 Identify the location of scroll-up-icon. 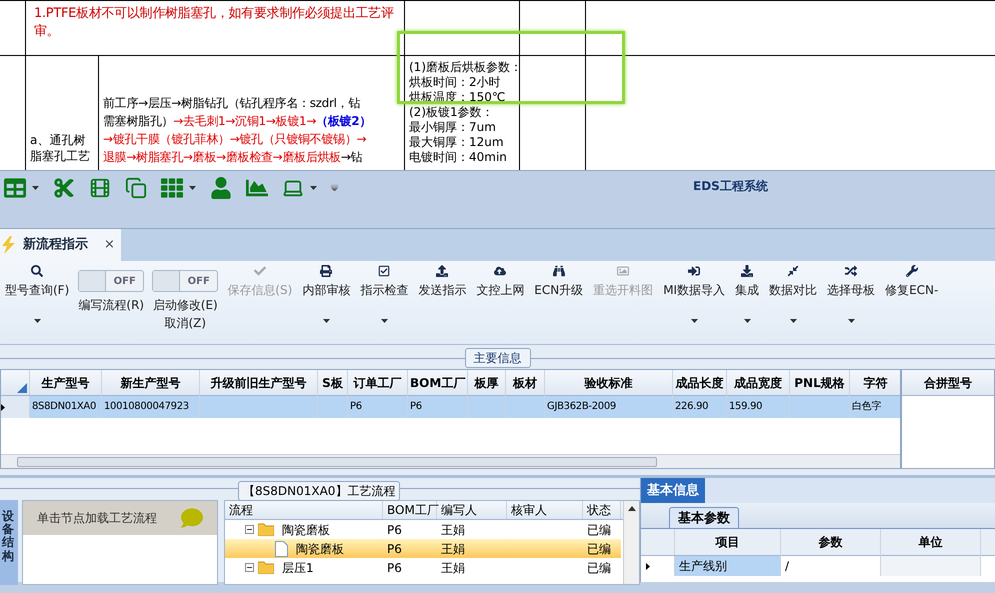
(632, 508).